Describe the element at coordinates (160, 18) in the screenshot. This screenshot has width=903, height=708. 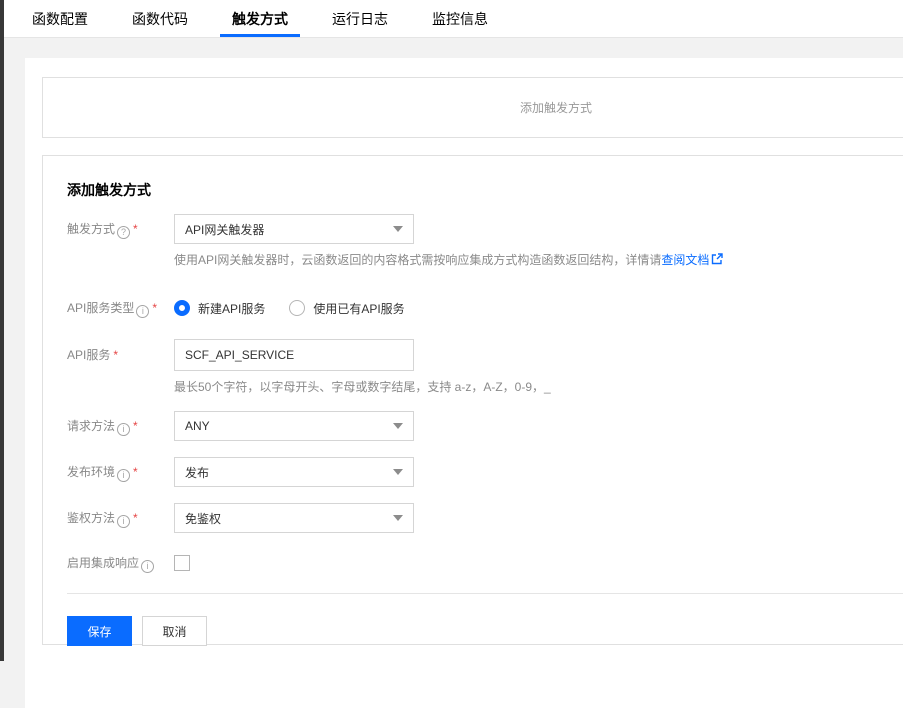
I see `tab-function-code: 函数代码` at that location.